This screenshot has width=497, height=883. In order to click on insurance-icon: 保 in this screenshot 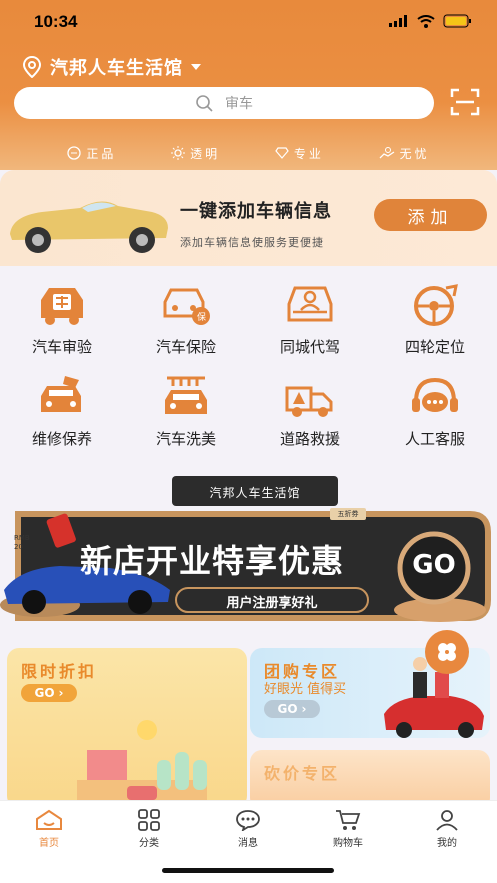, I will do `click(186, 306)`.